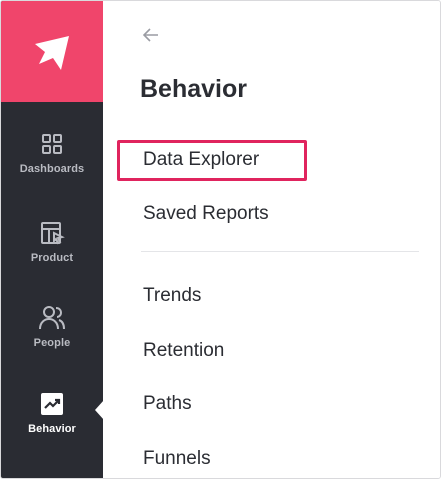 The width and height of the screenshot is (441, 479). Describe the element at coordinates (52, 318) in the screenshot. I see `people-icon` at that location.